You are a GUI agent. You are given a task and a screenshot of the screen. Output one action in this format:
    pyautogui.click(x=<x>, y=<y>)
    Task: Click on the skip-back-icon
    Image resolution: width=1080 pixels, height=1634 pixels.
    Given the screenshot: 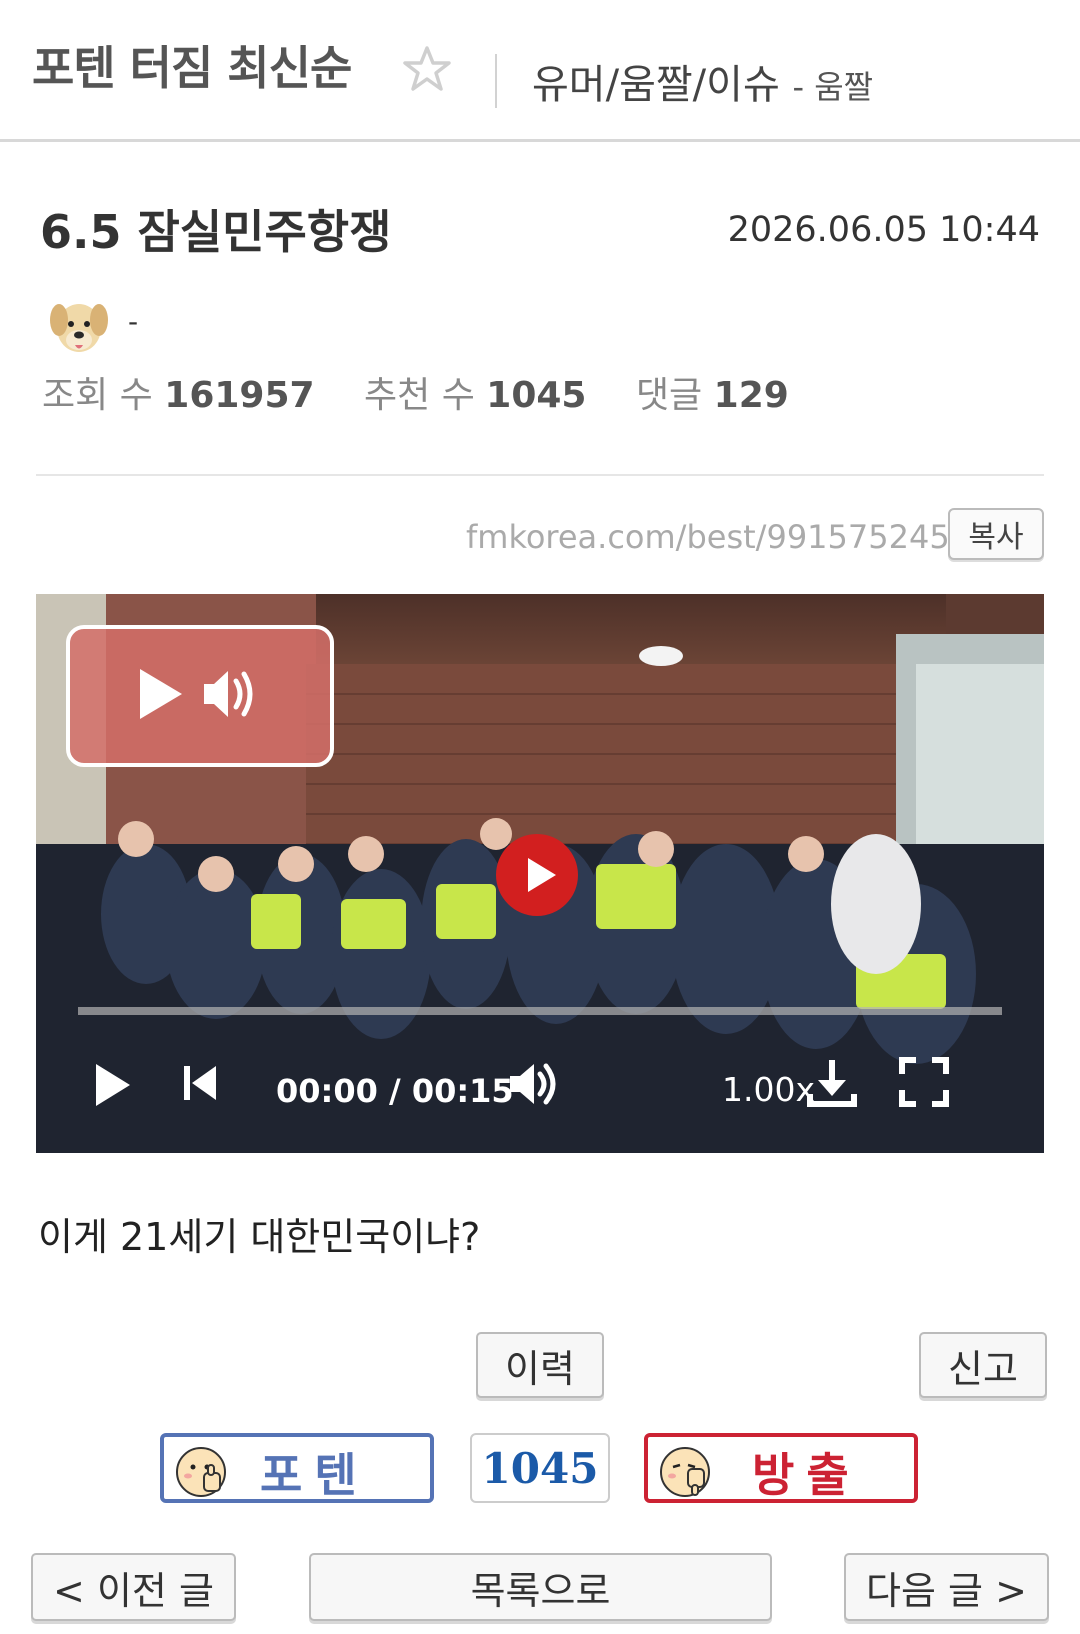 What is the action you would take?
    pyautogui.click(x=201, y=1083)
    